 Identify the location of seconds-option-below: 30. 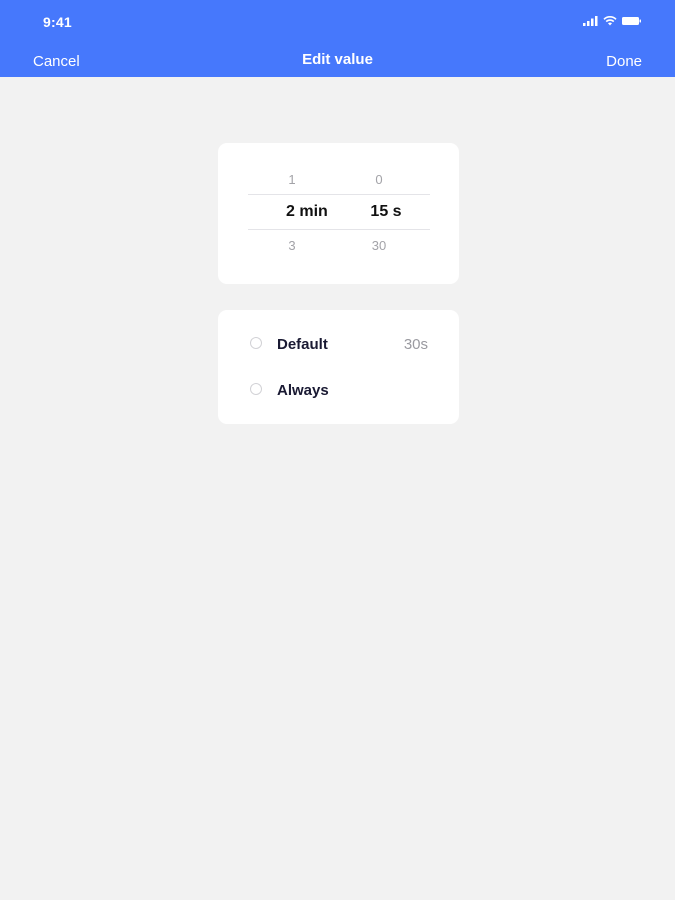
(379, 245).